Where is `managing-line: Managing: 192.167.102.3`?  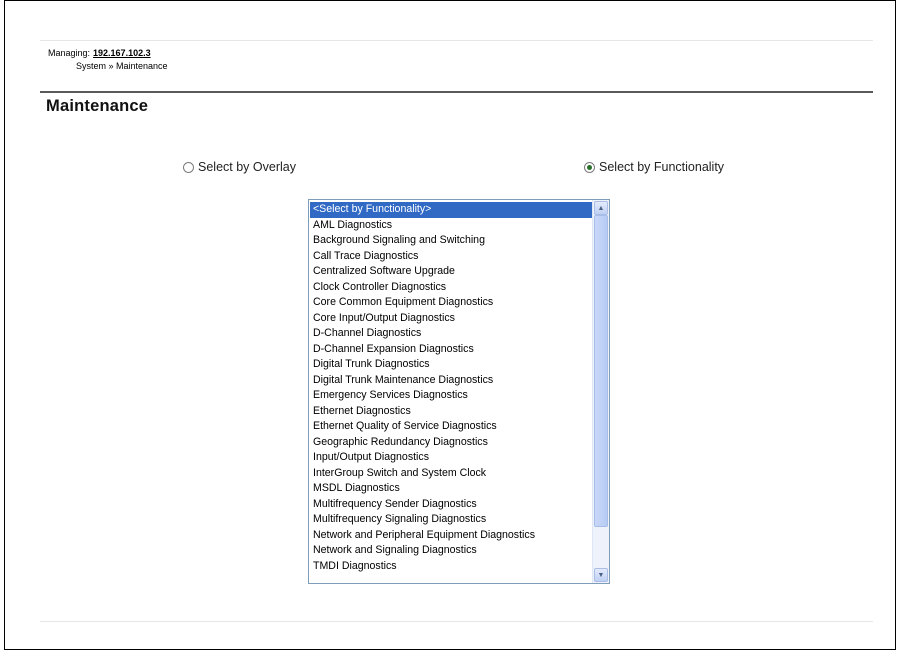 managing-line: Managing: 192.167.102.3 is located at coordinates (99, 53).